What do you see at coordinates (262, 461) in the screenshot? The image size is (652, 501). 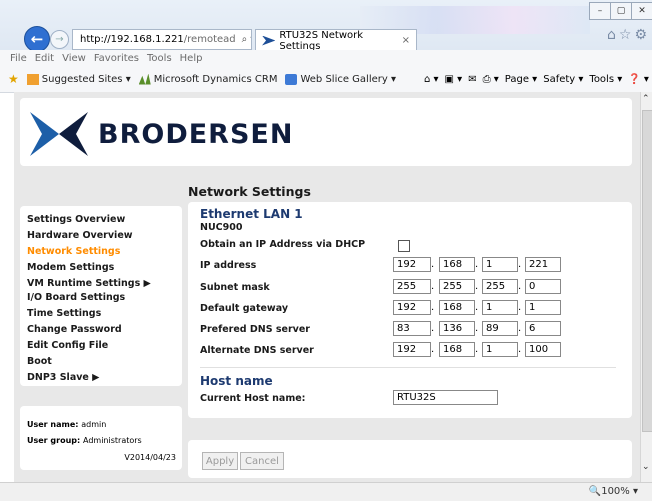 I see `cancel-button: Cancel` at bounding box center [262, 461].